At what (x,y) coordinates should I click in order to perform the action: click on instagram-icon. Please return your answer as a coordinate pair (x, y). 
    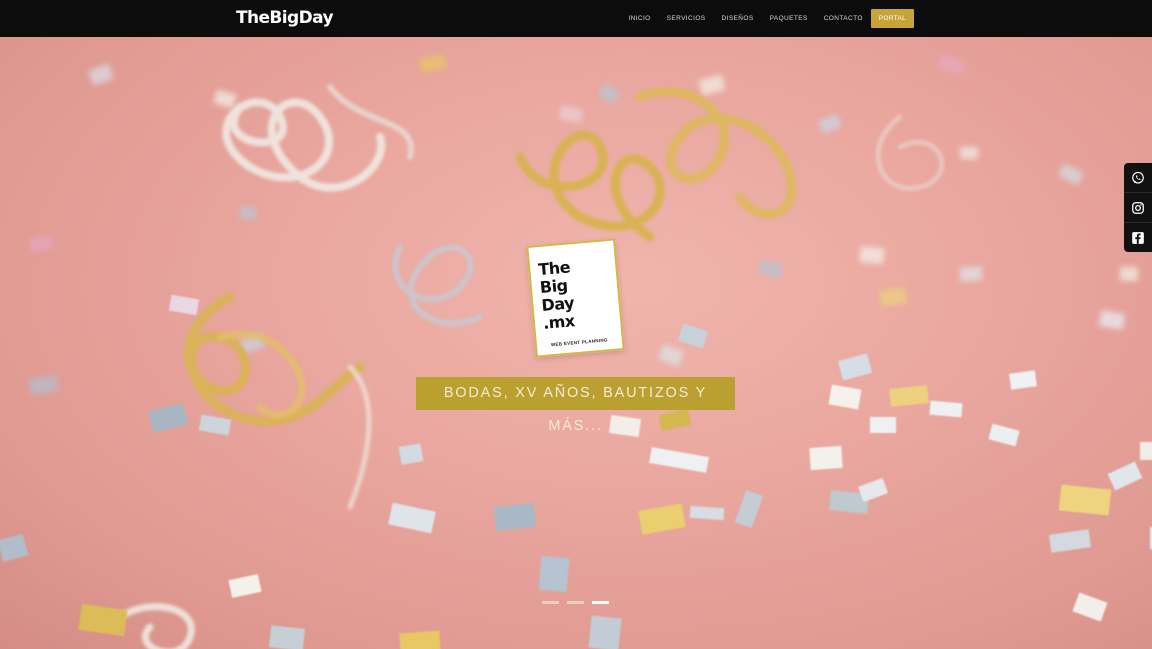
    Looking at the image, I should click on (1138, 207).